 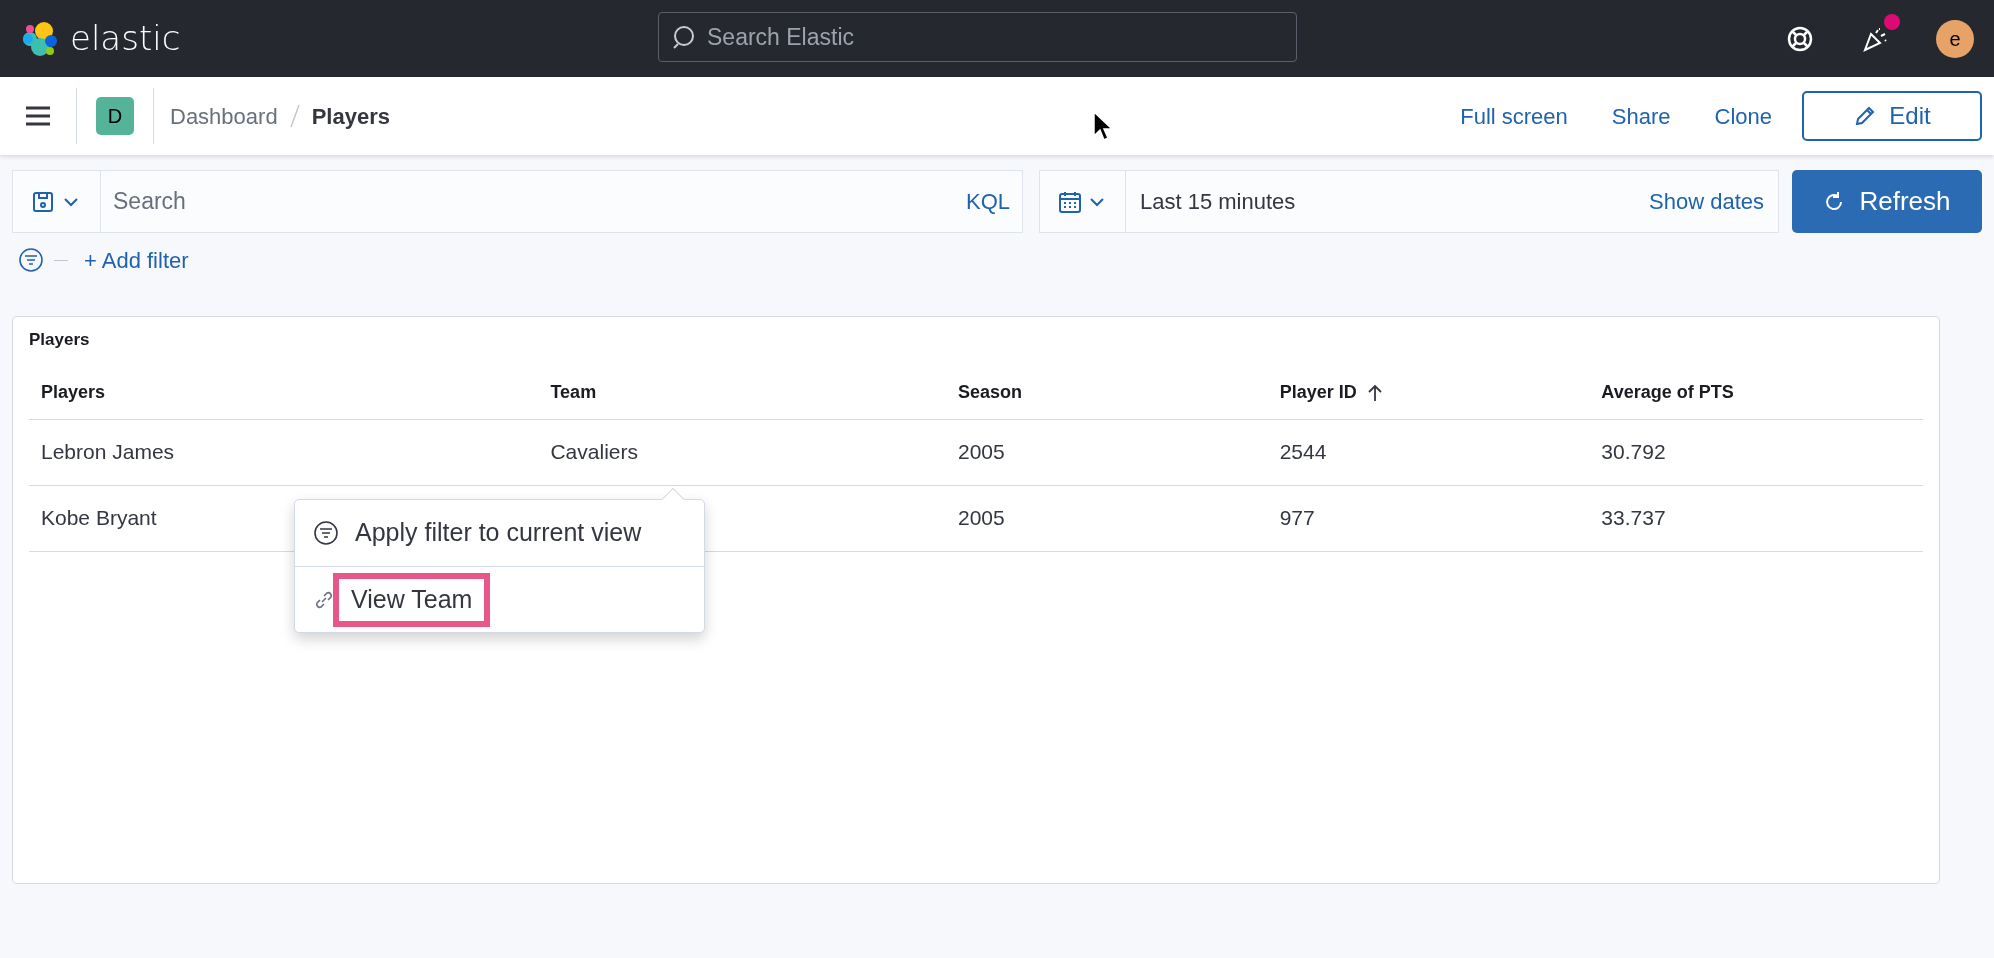 What do you see at coordinates (1641, 116) in the screenshot?
I see `header-link: Share` at bounding box center [1641, 116].